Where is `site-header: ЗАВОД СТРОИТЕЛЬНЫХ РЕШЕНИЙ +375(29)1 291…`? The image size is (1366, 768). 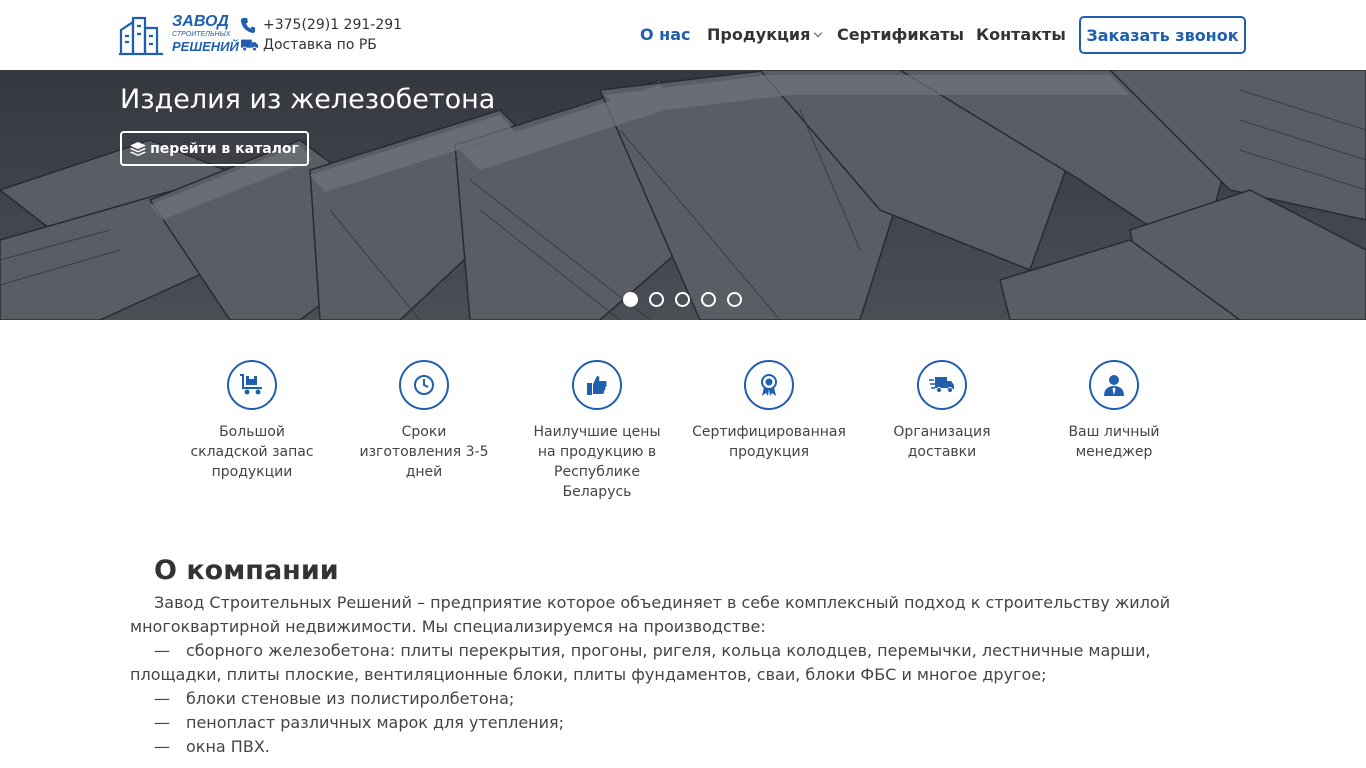 site-header: ЗАВОД СТРОИТЕЛЬНЫХ РЕШЕНИЙ +375(29)1 291… is located at coordinates (683, 35).